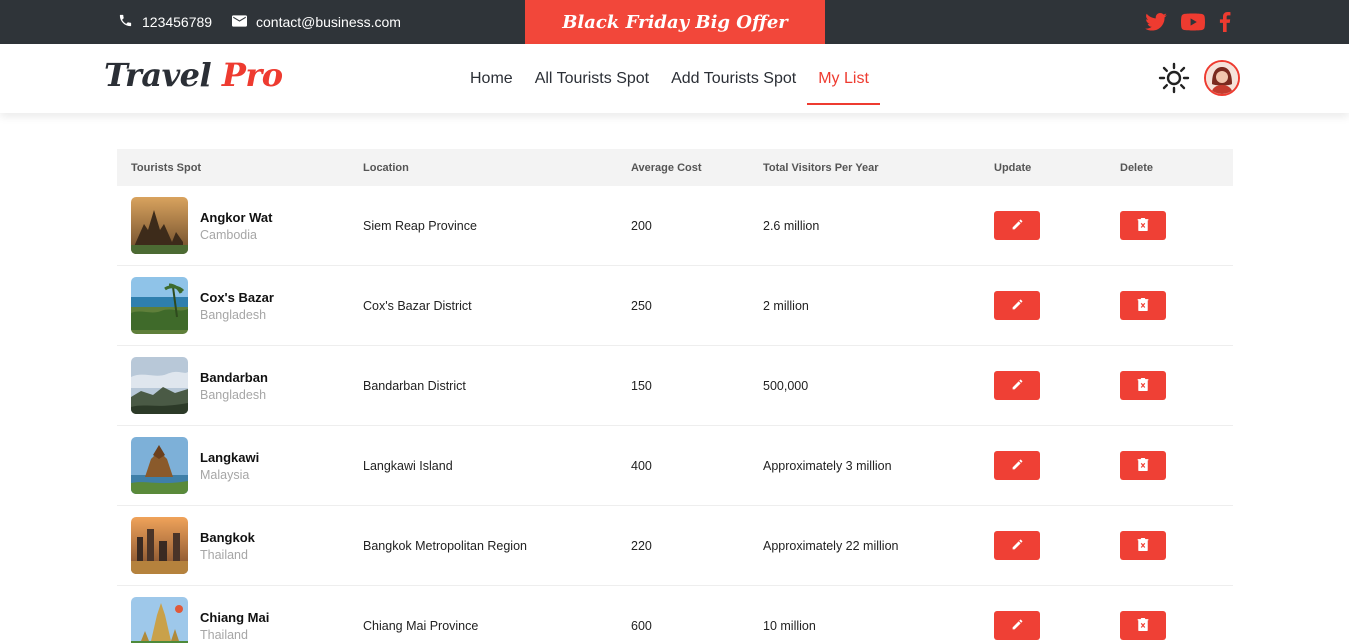  I want to click on visitors-cell: Approximately 22 million, so click(831, 545).